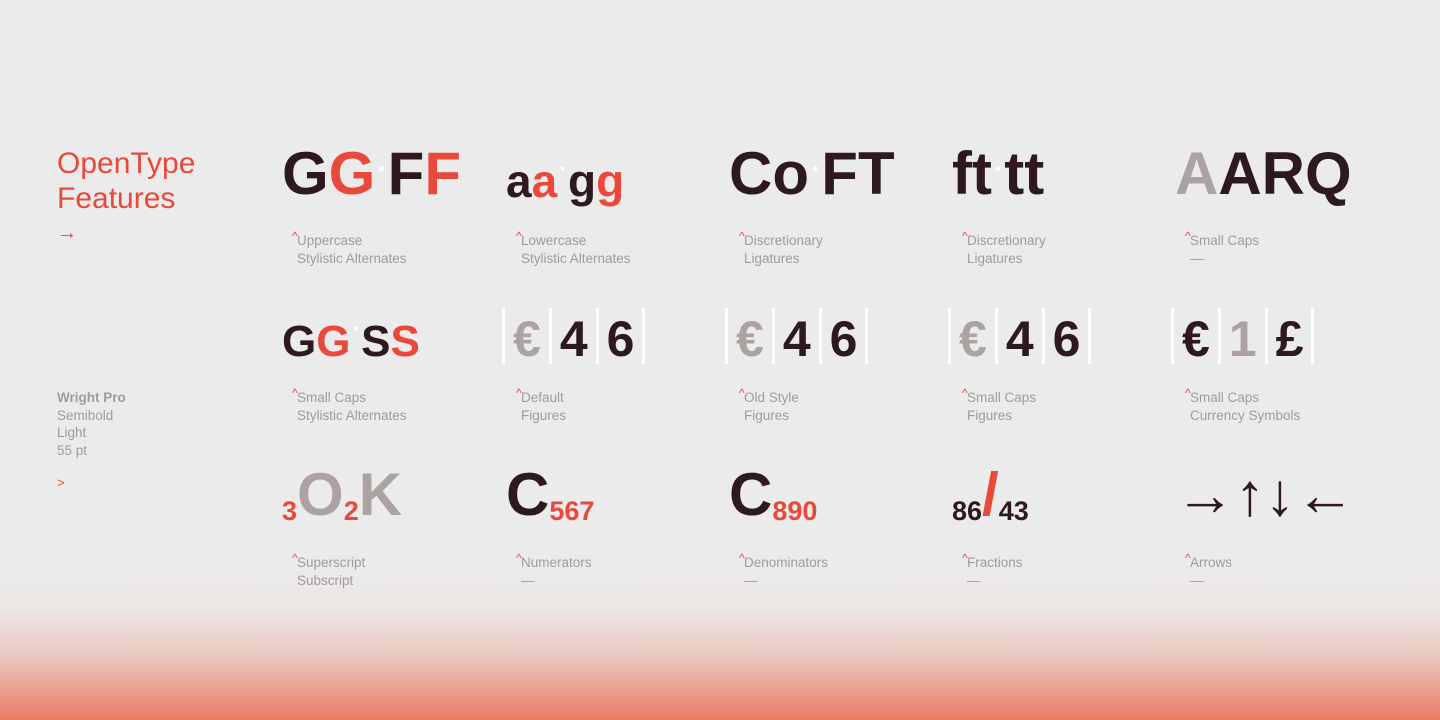  I want to click on specimen-glyph: ft, so click(972, 173).